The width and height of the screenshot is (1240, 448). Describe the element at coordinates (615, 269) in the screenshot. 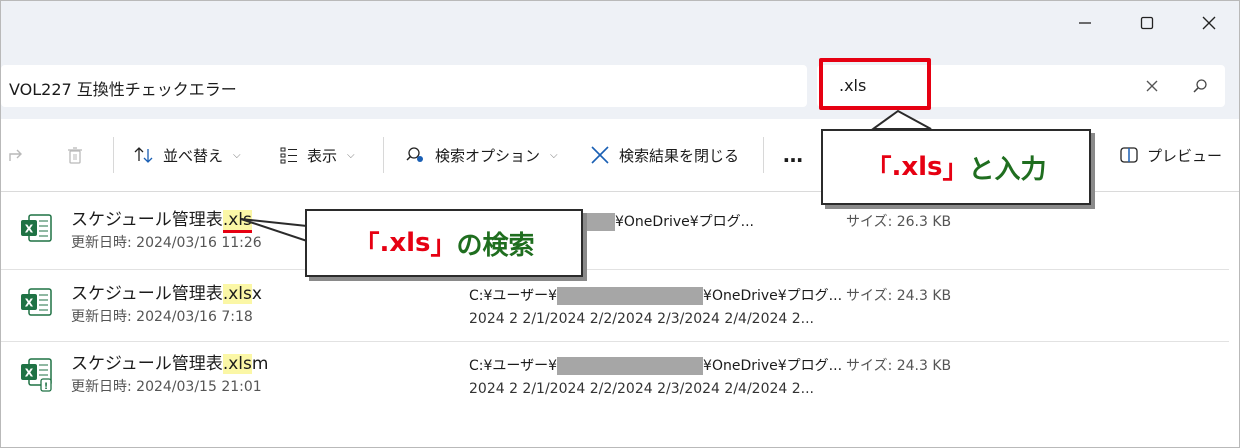

I see `row-divider` at that location.